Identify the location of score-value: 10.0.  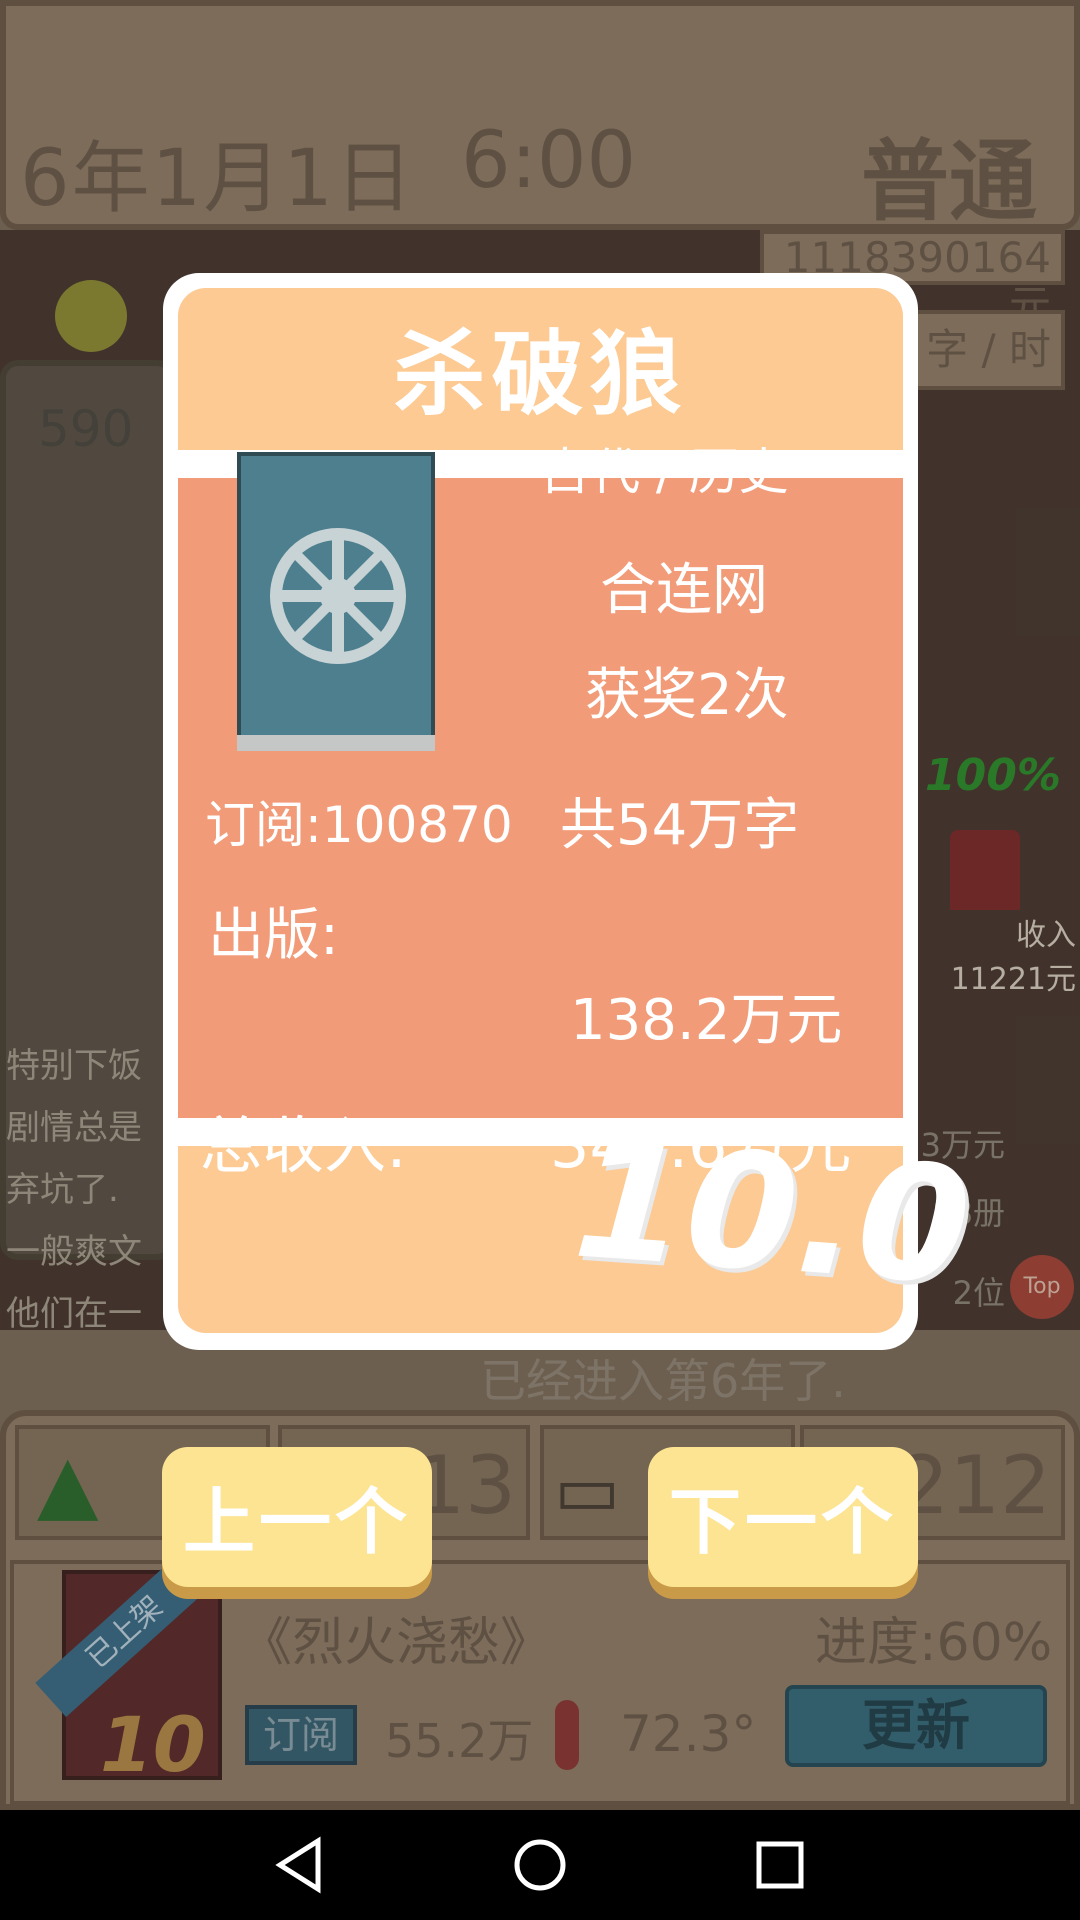
(772, 1213).